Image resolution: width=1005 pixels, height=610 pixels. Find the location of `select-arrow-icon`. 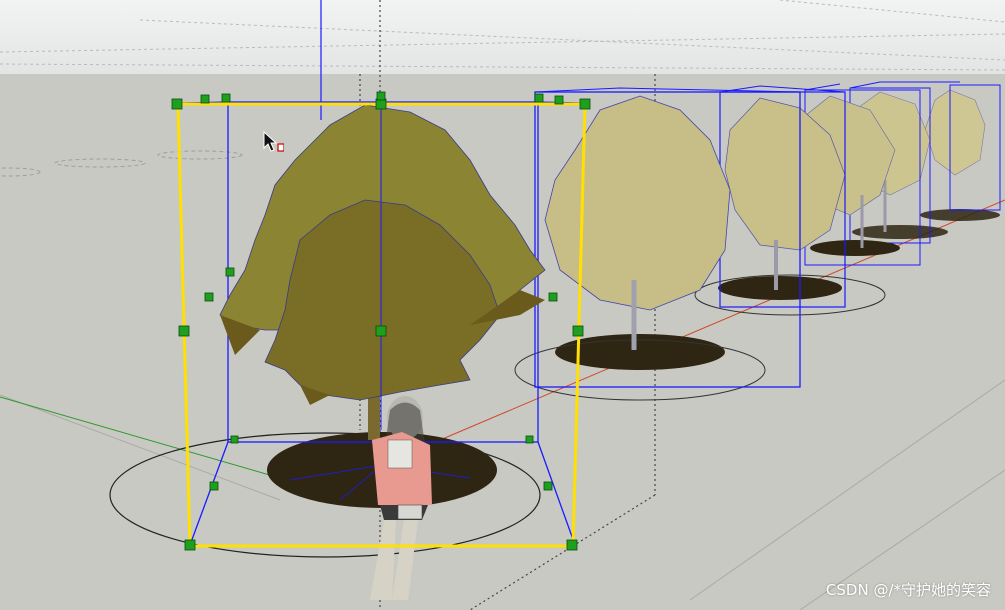

select-arrow-icon is located at coordinates (273, 142).